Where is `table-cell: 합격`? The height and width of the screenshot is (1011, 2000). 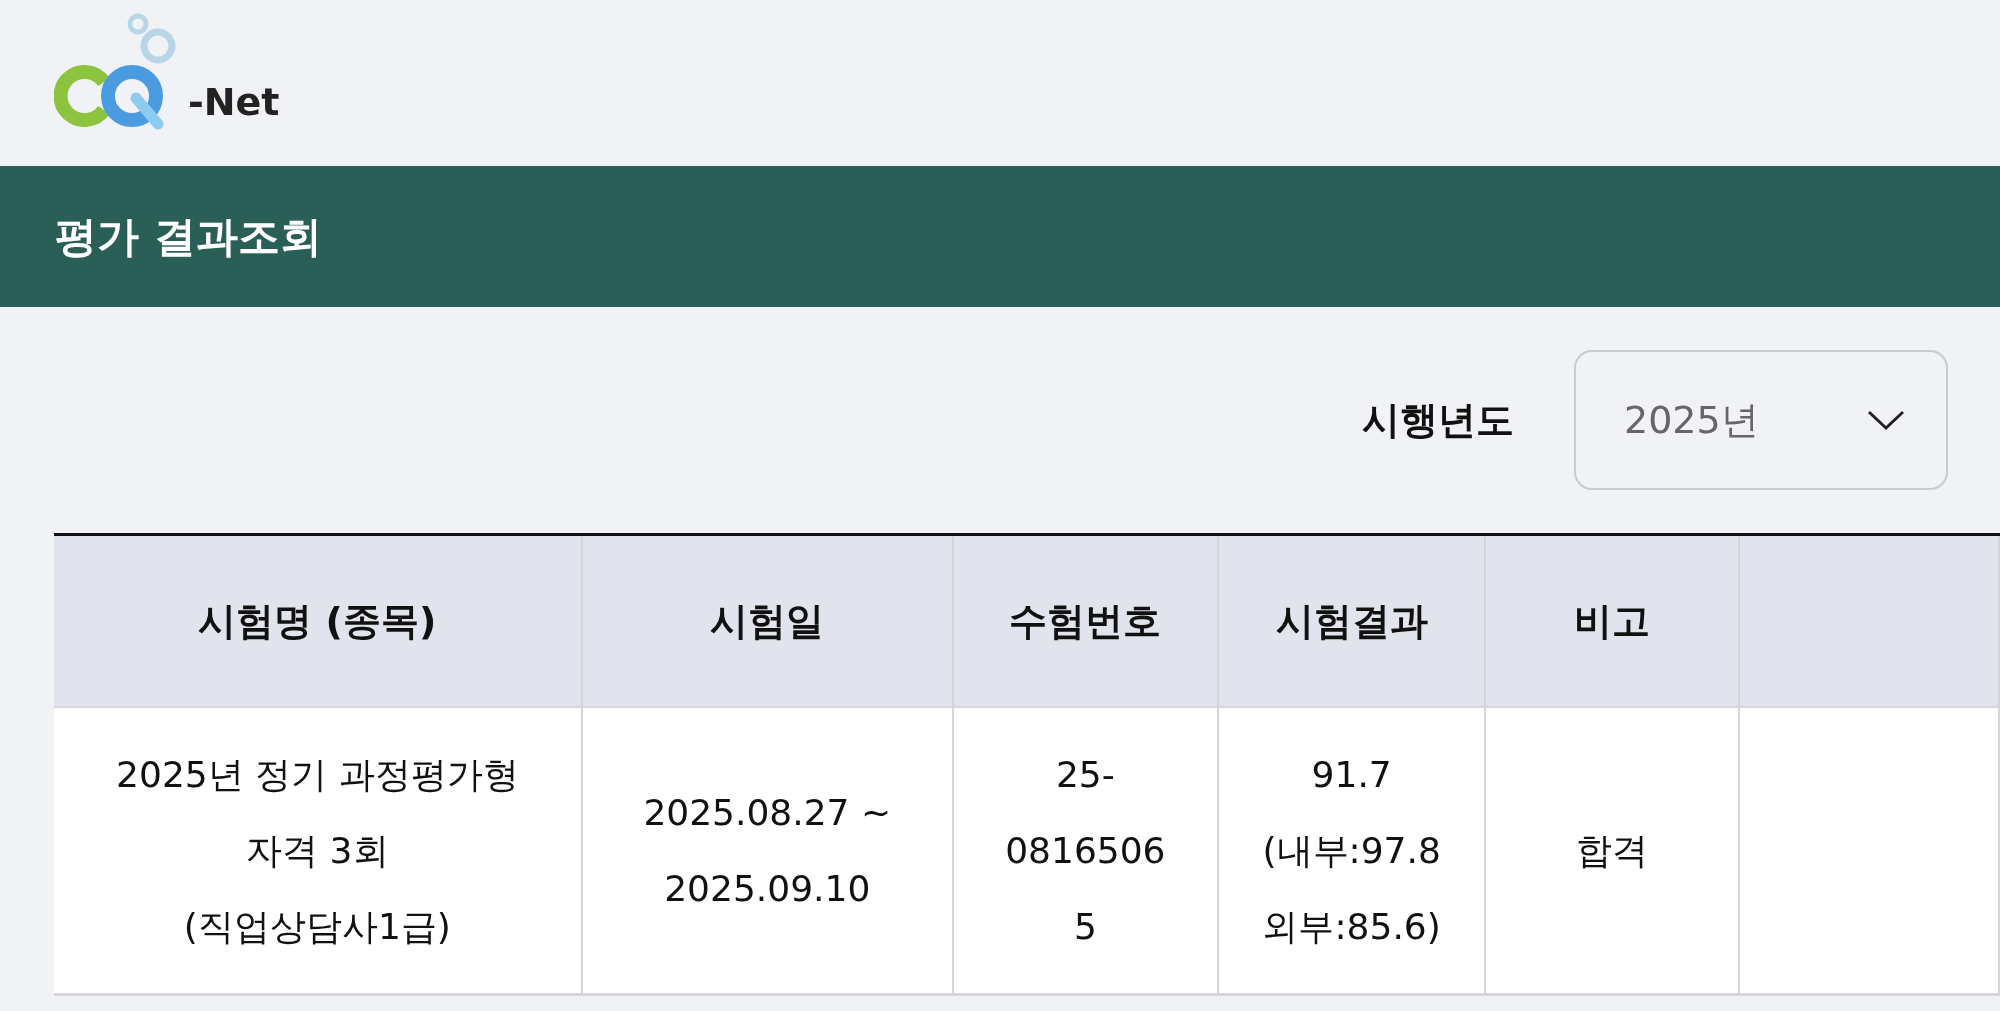
table-cell: 합격 is located at coordinates (1612, 851).